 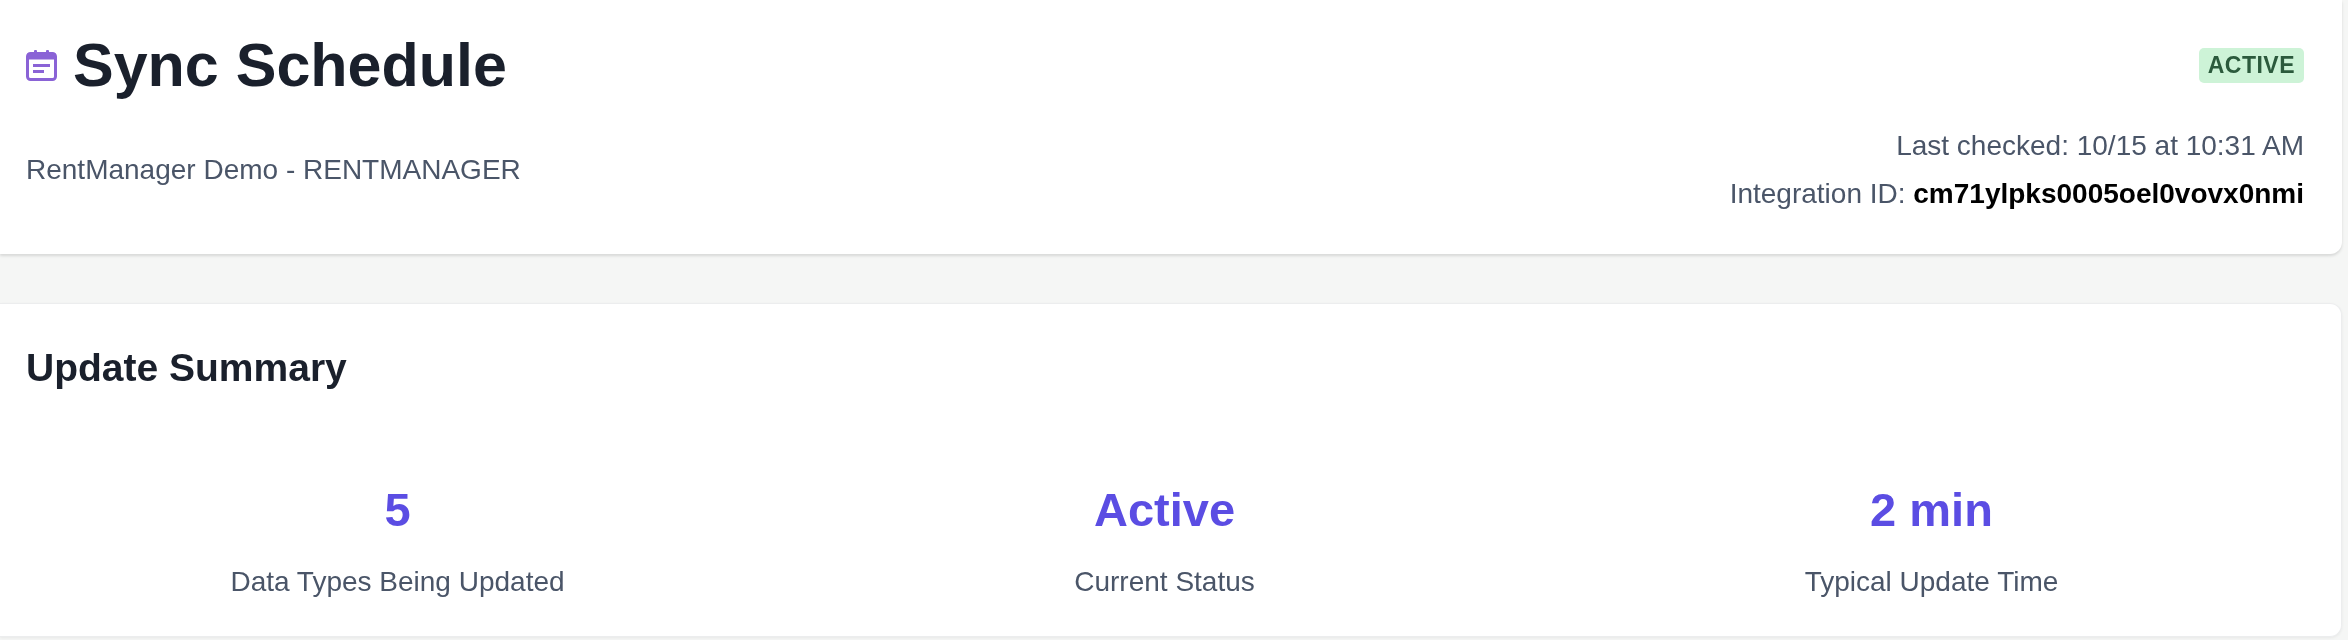 I want to click on last-checked-text: Last checked: 10/15 at 10:31 AM, so click(x=2100, y=146).